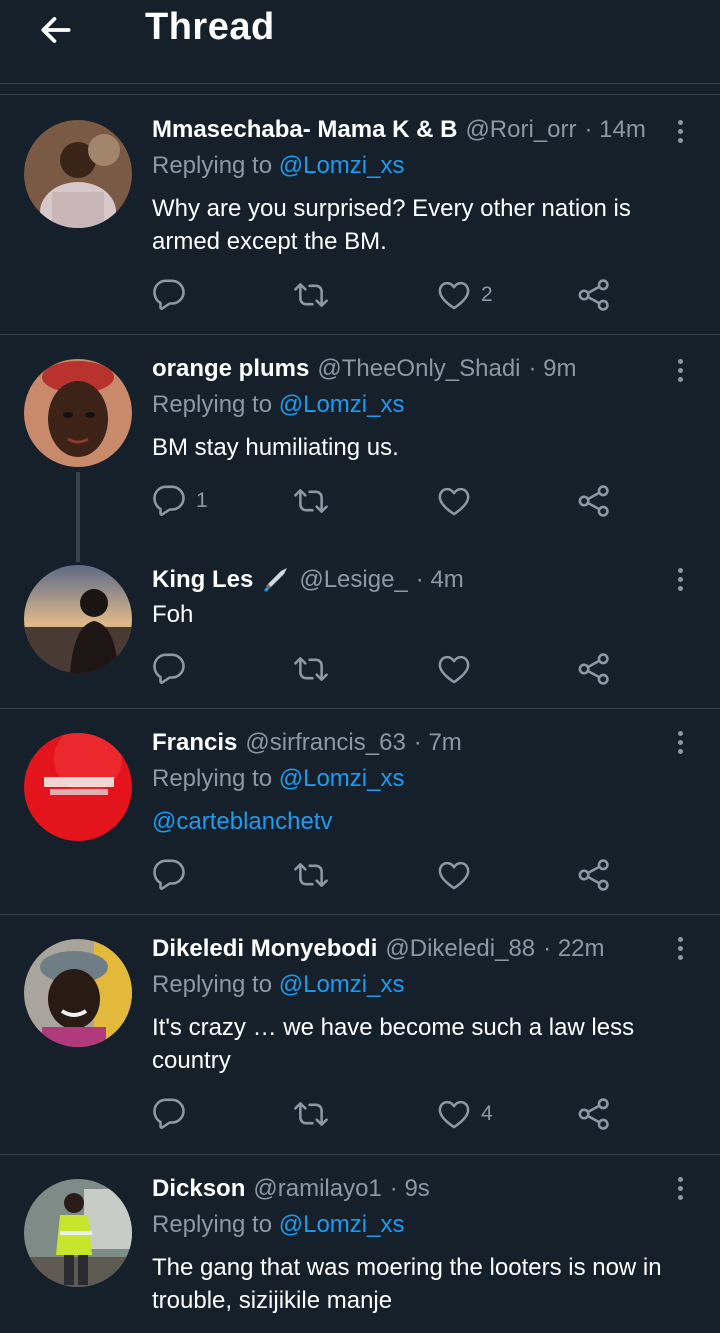  I want to click on tweet-mention-link: @carteblanchetv, so click(418, 821).